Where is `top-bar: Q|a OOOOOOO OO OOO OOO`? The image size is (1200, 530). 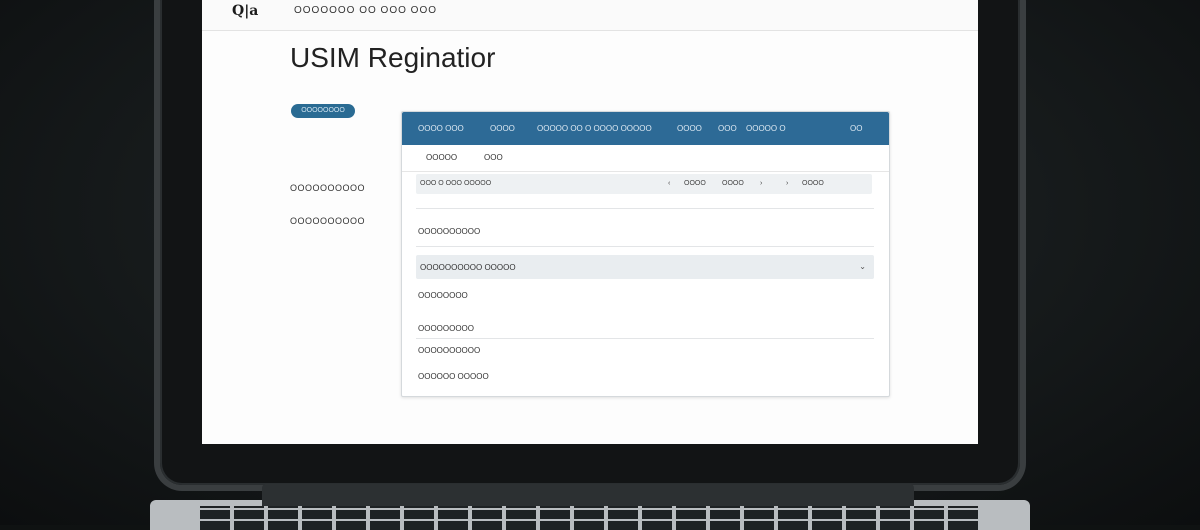
top-bar: Q|a OOOOOOO OO OOO OOO is located at coordinates (590, 15).